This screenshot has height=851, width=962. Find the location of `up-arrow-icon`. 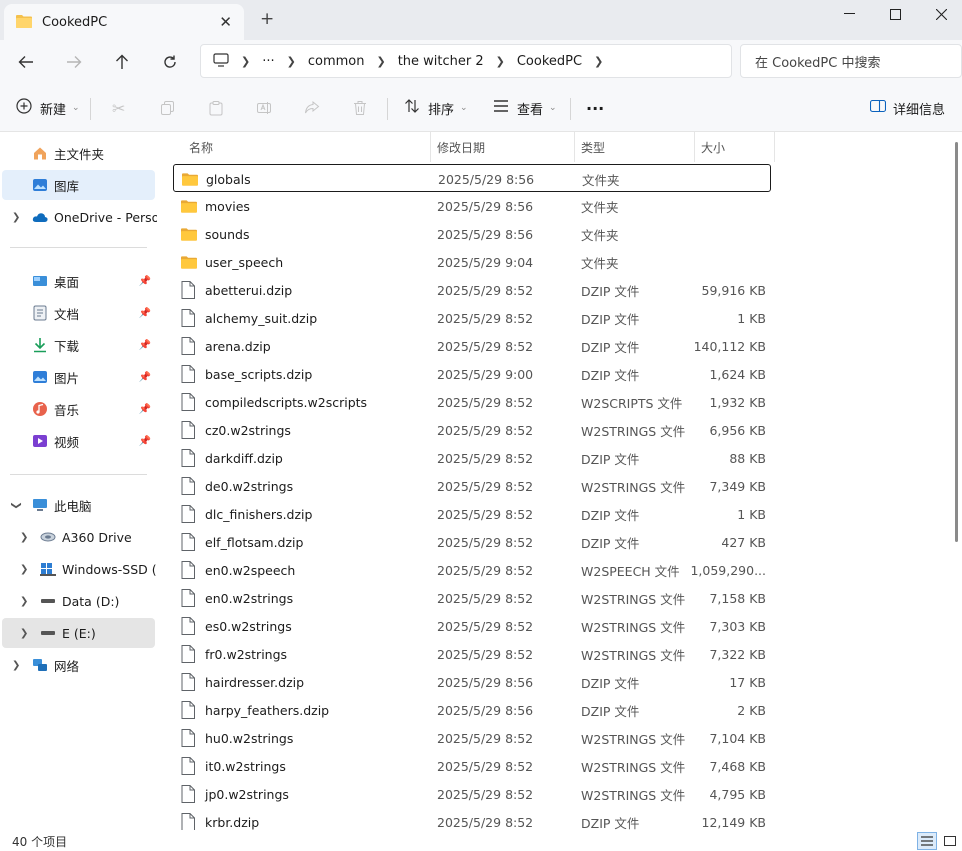

up-arrow-icon is located at coordinates (122, 62).